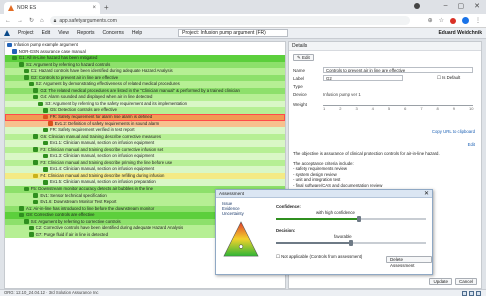 This screenshot has height=296, width=486. Describe the element at coordinates (441, 20) in the screenshot. I see `bookmark-star-icon: ☆` at that location.